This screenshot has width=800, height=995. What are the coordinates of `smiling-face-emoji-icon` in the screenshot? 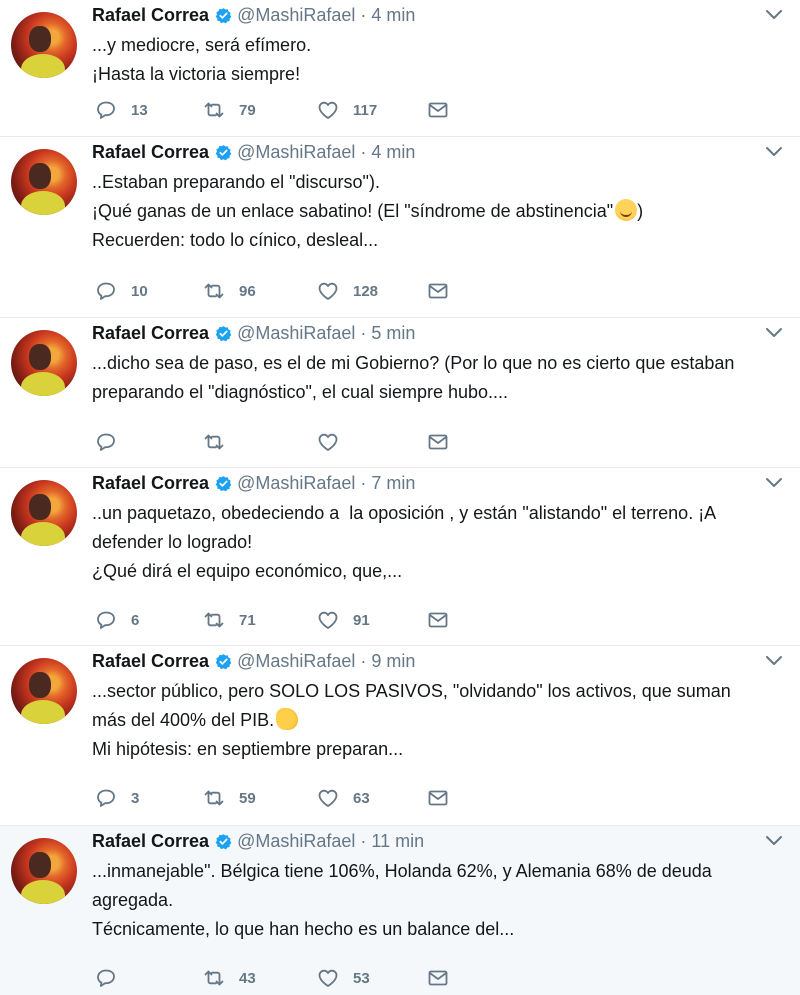 It's located at (626, 210).